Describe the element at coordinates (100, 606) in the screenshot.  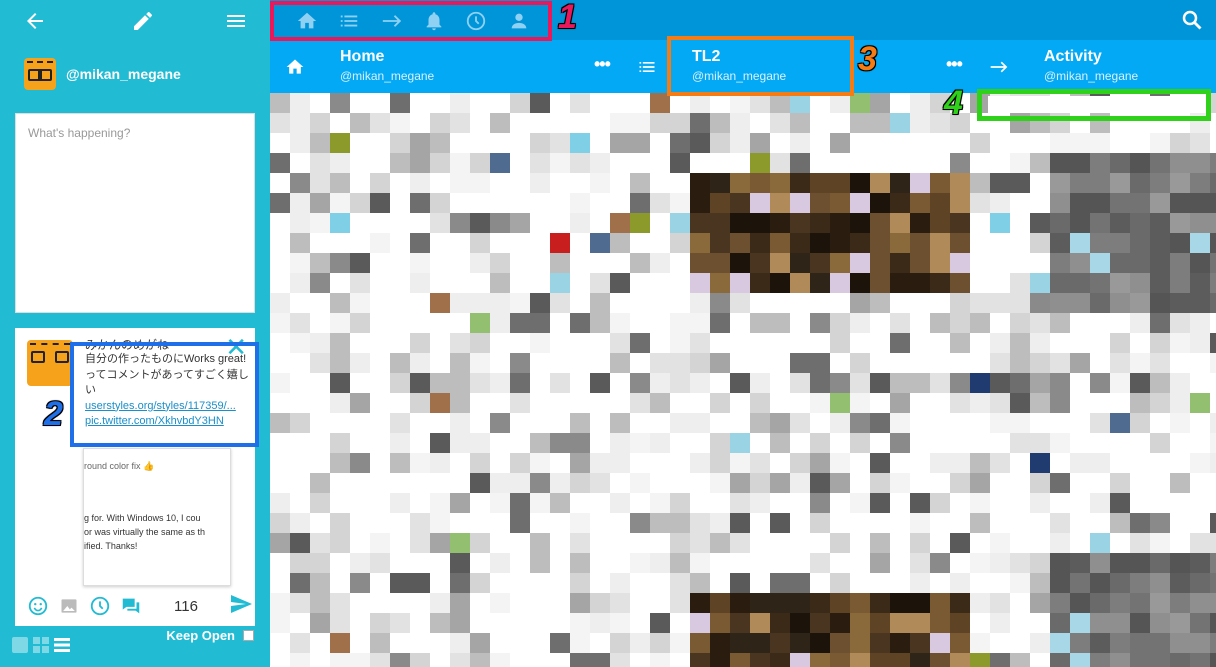
I see `clock-icon` at that location.